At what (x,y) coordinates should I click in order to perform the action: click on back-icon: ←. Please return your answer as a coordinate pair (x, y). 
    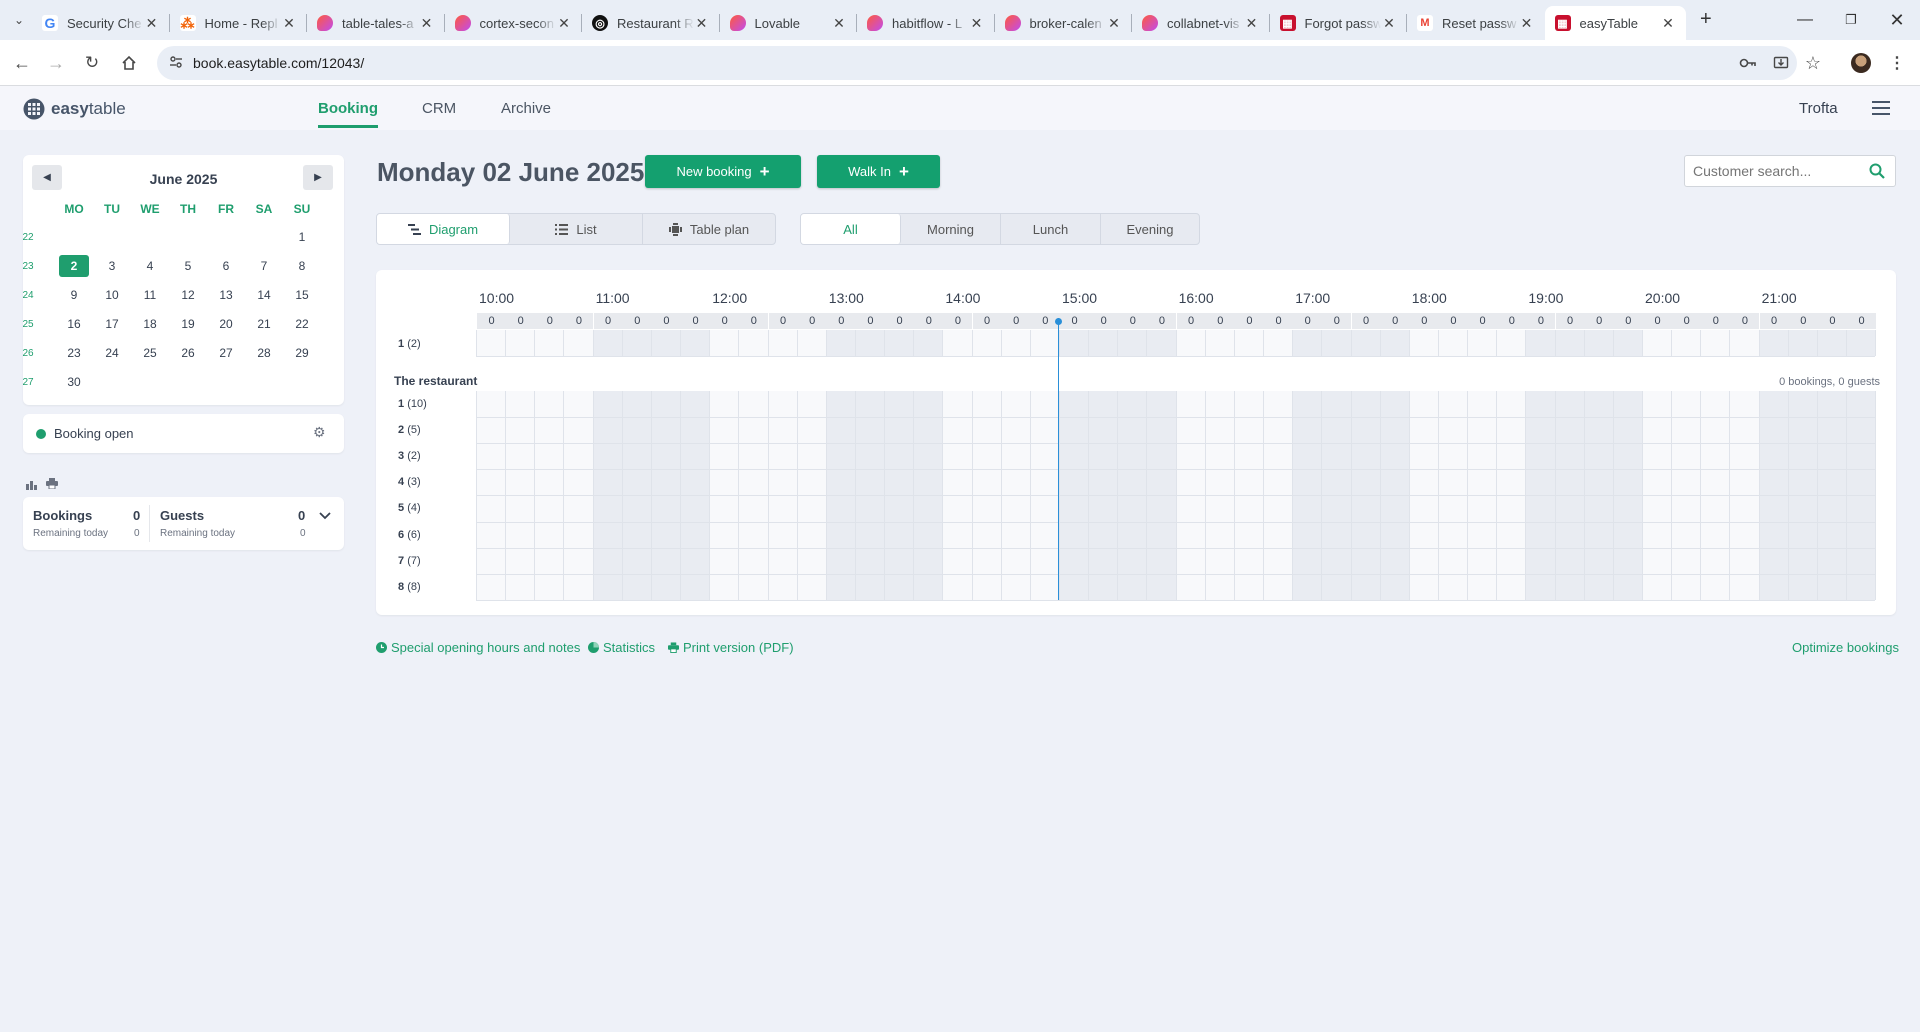
    Looking at the image, I should click on (22, 63).